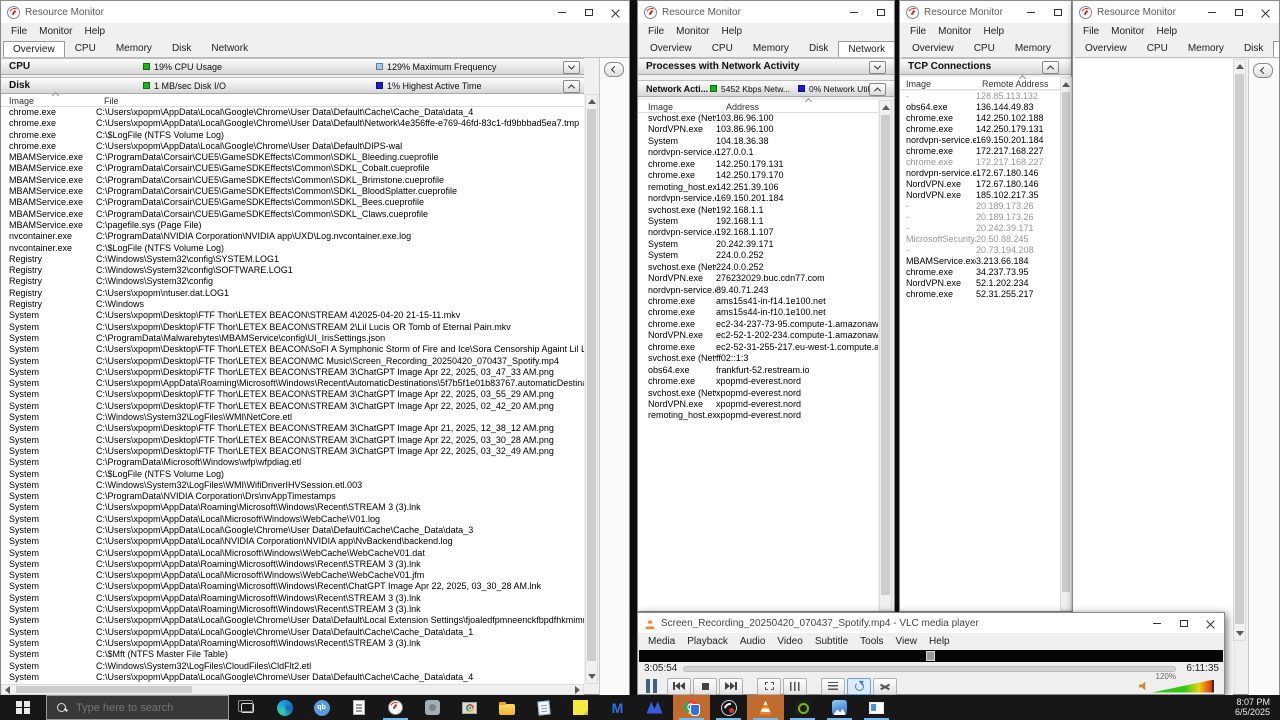  I want to click on start-button, so click(23, 707).